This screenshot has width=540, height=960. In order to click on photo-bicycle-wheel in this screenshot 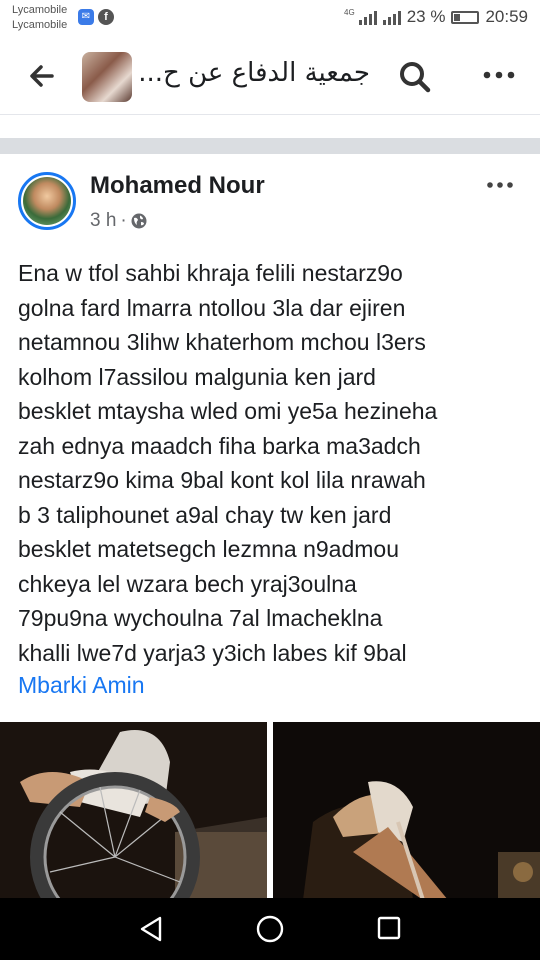, I will do `click(133, 811)`.